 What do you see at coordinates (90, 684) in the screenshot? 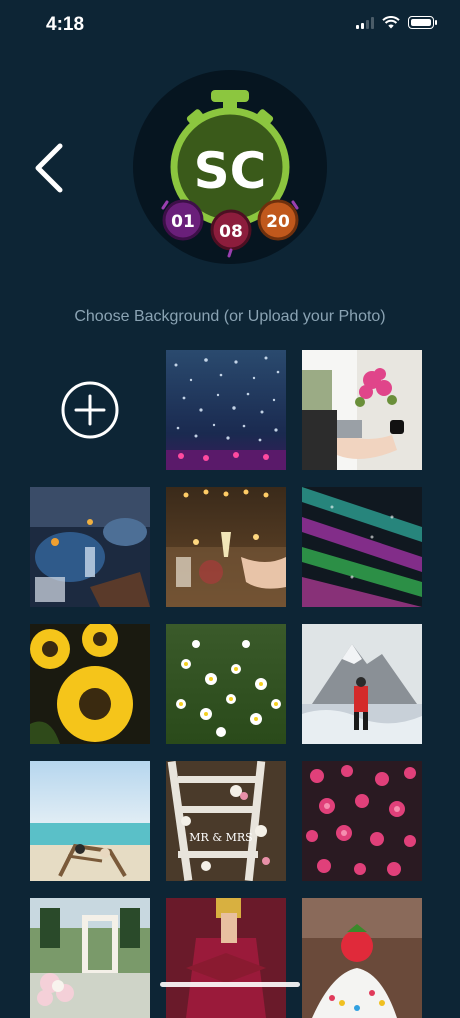
I see `bg-tile-sunflowers` at bounding box center [90, 684].